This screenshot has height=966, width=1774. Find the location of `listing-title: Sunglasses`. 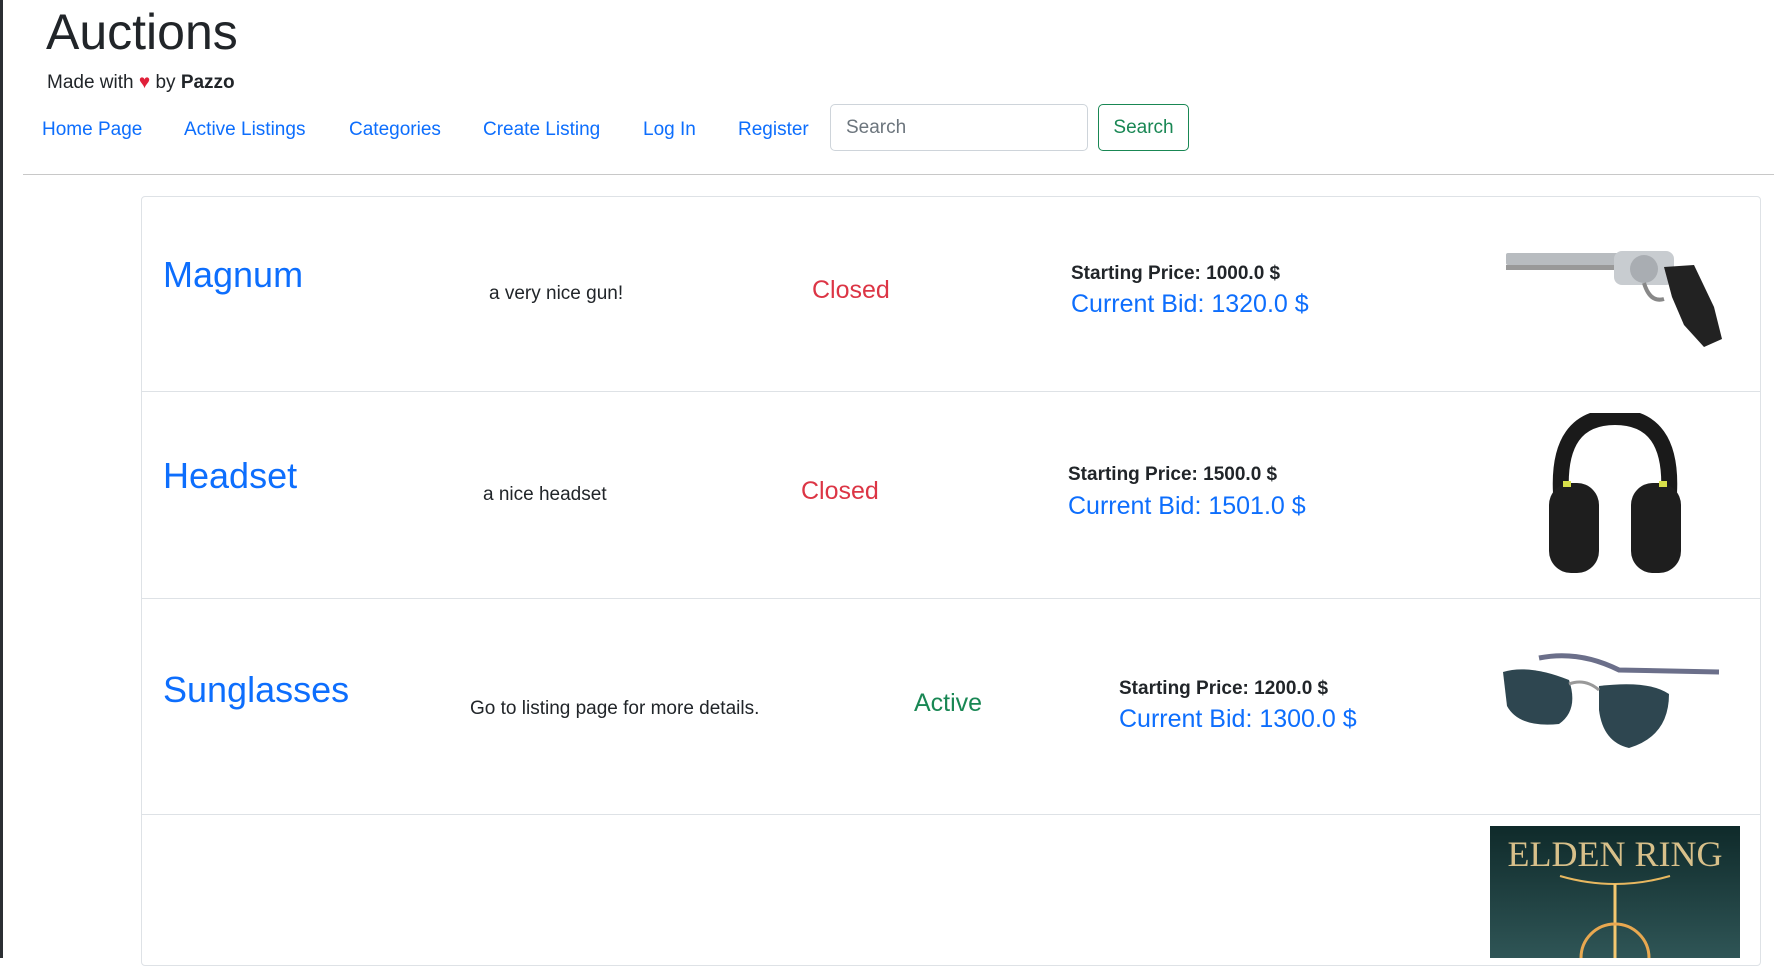

listing-title: Sunglasses is located at coordinates (256, 690).